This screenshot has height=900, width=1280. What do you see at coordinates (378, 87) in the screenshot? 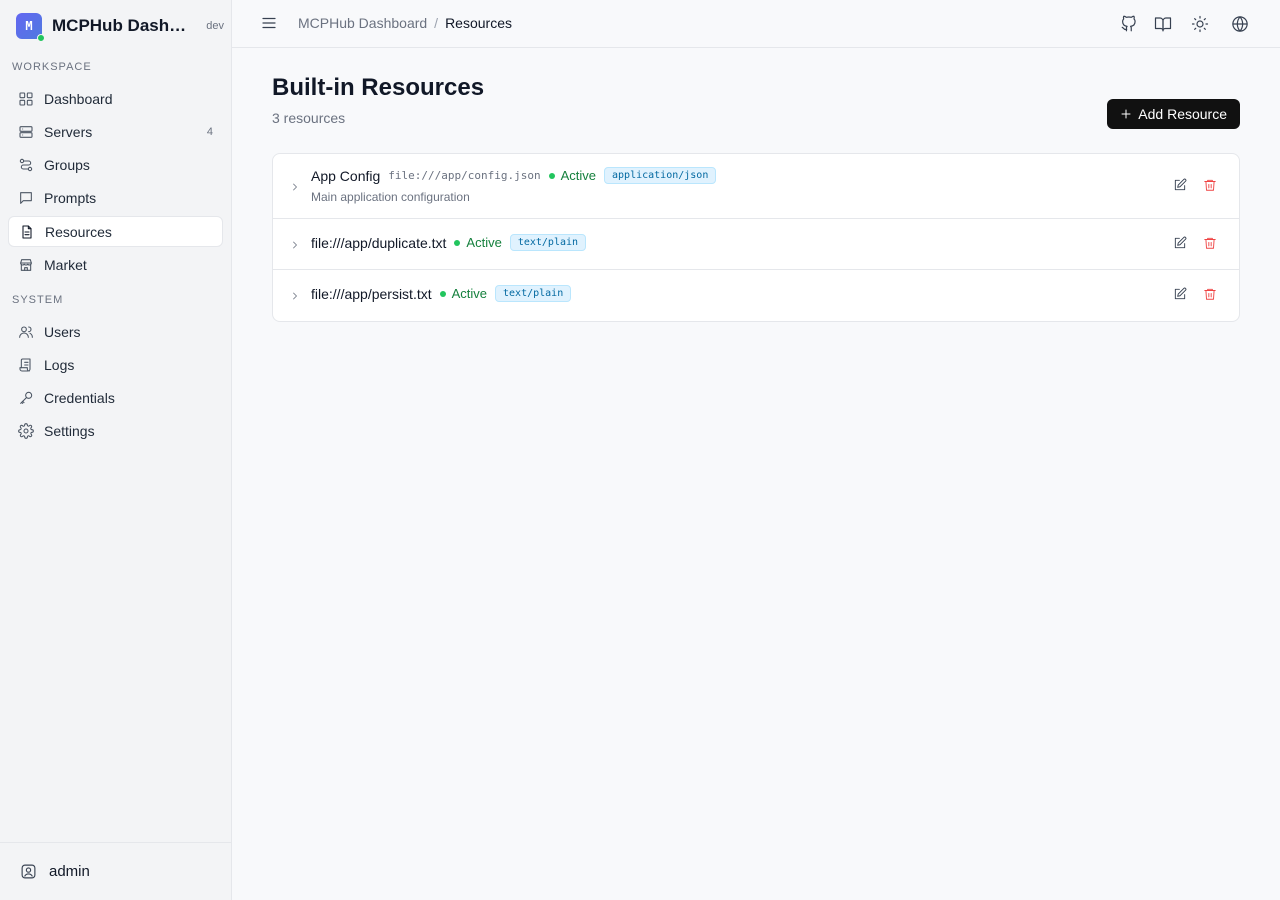
I see `page-title: Built-in Resources` at bounding box center [378, 87].